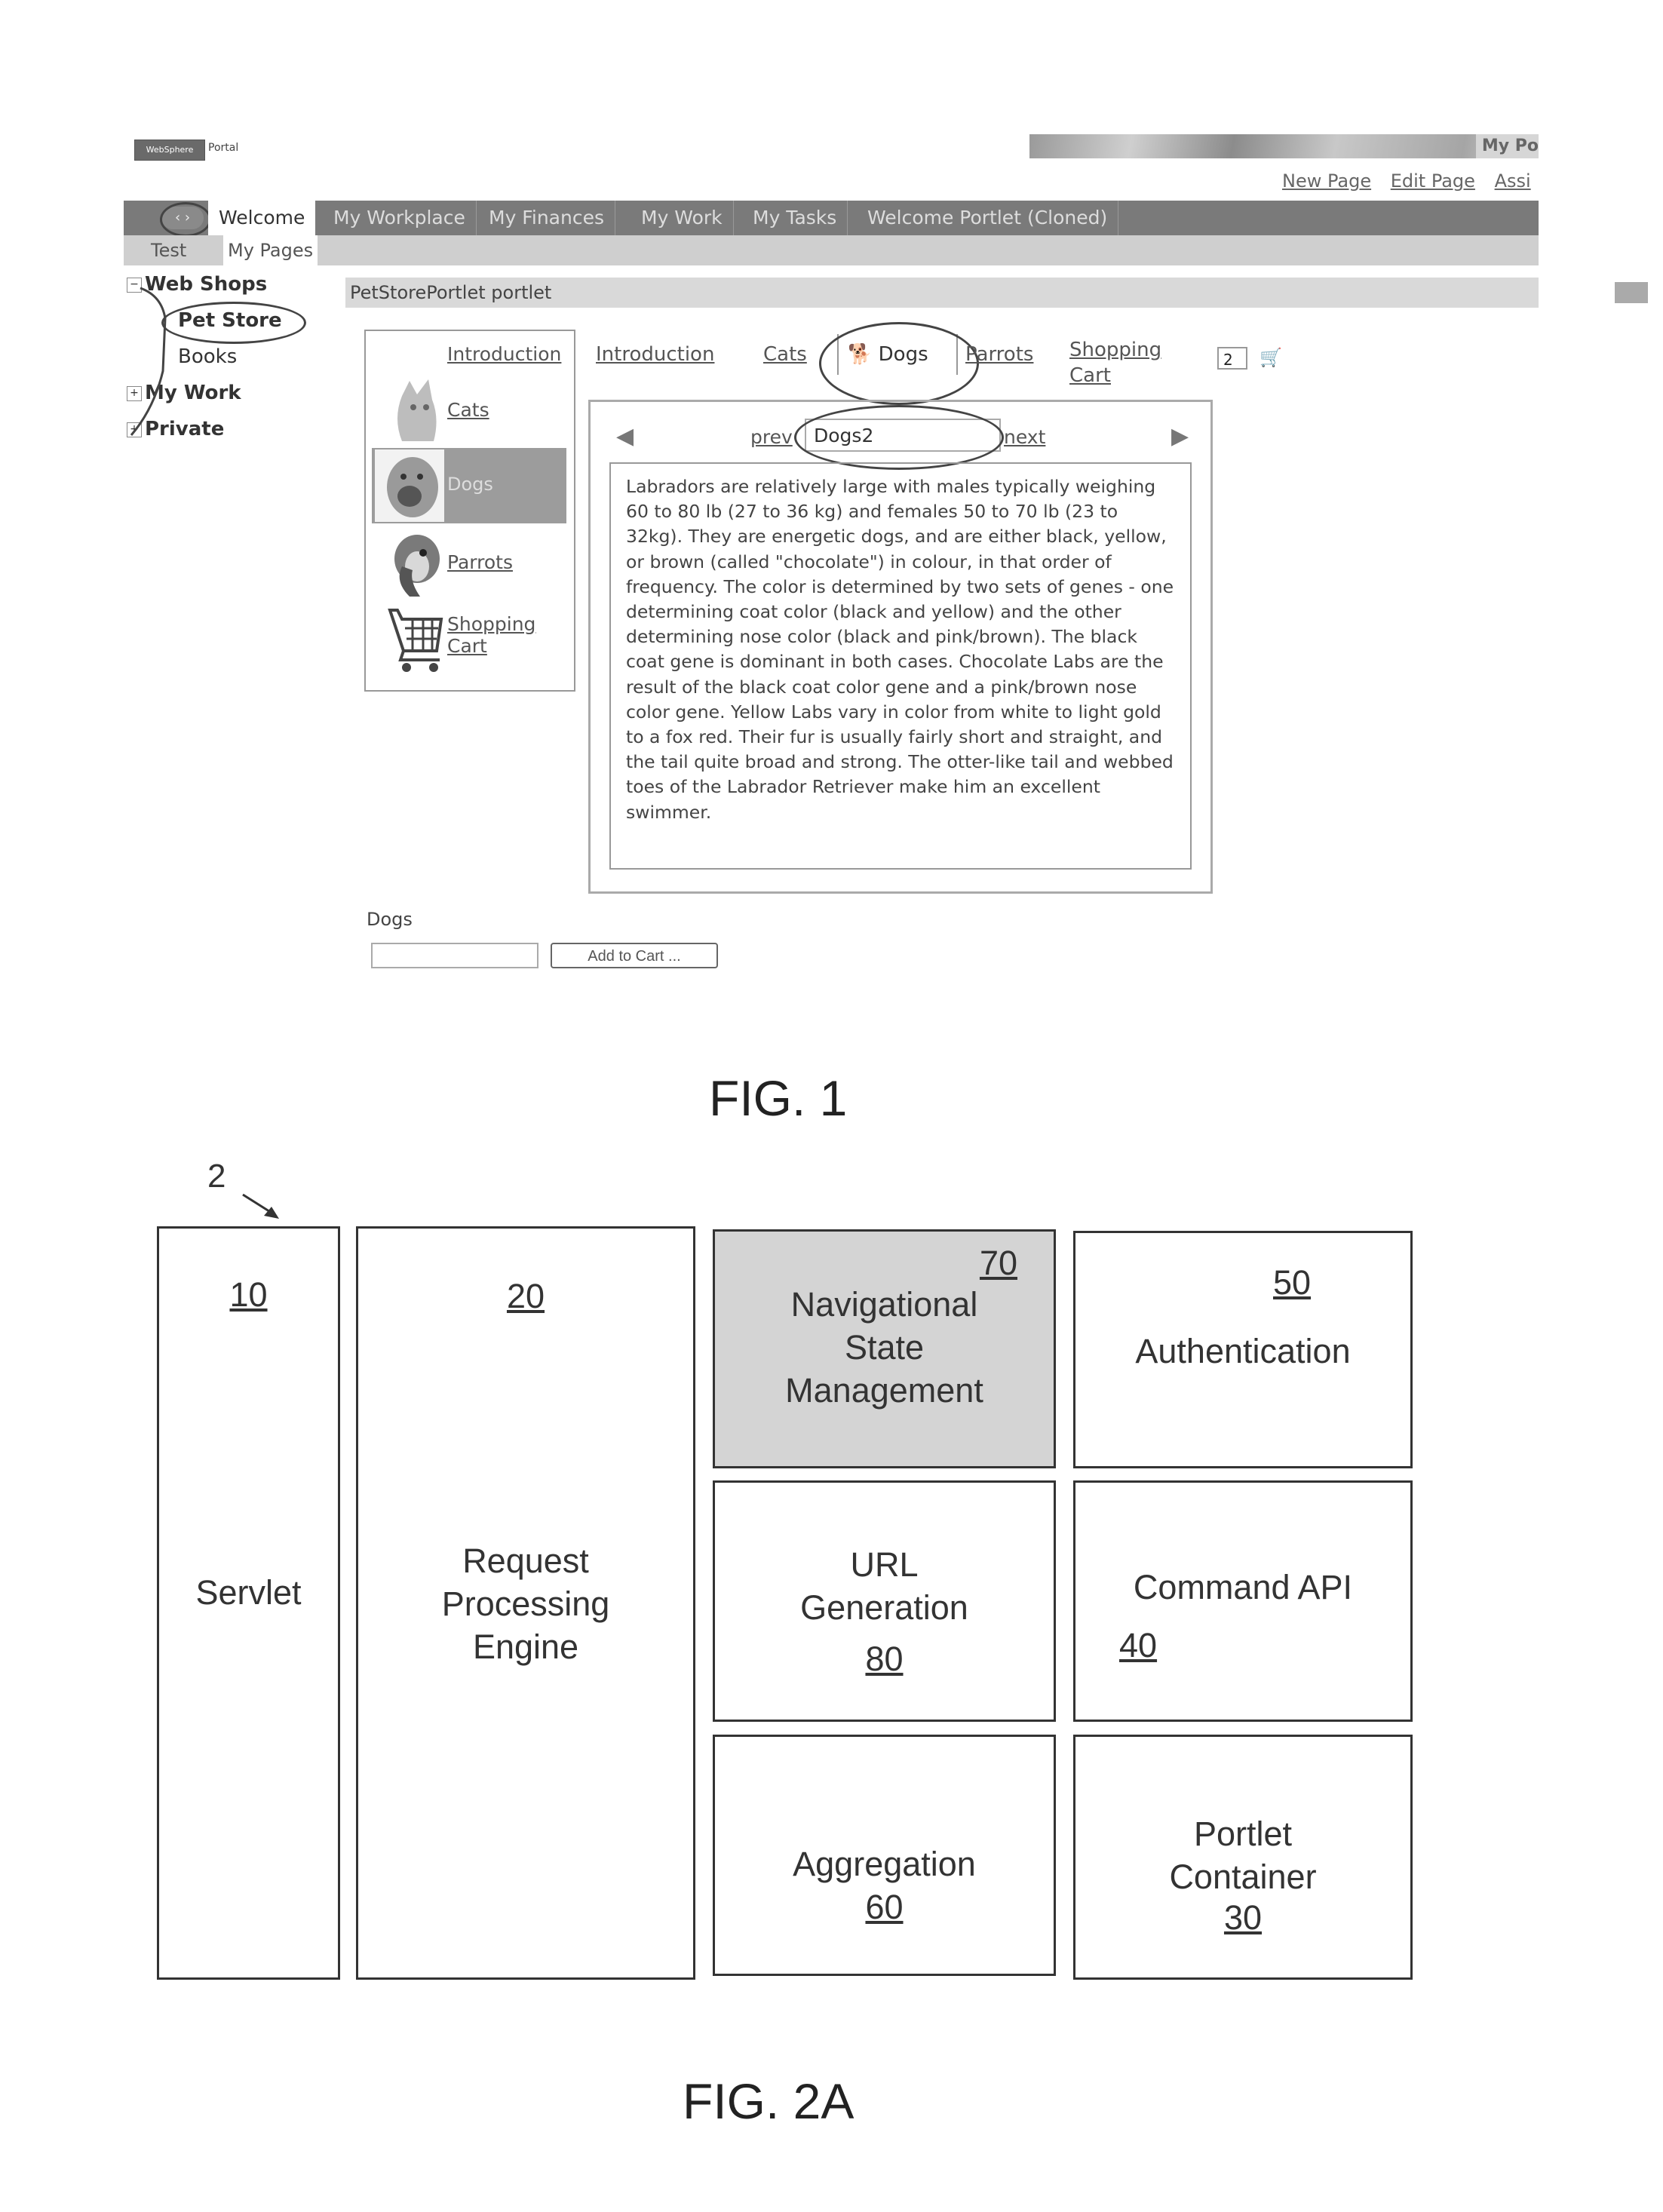 The width and height of the screenshot is (1663, 2212). I want to click on tab-cats: Cats, so click(785, 354).